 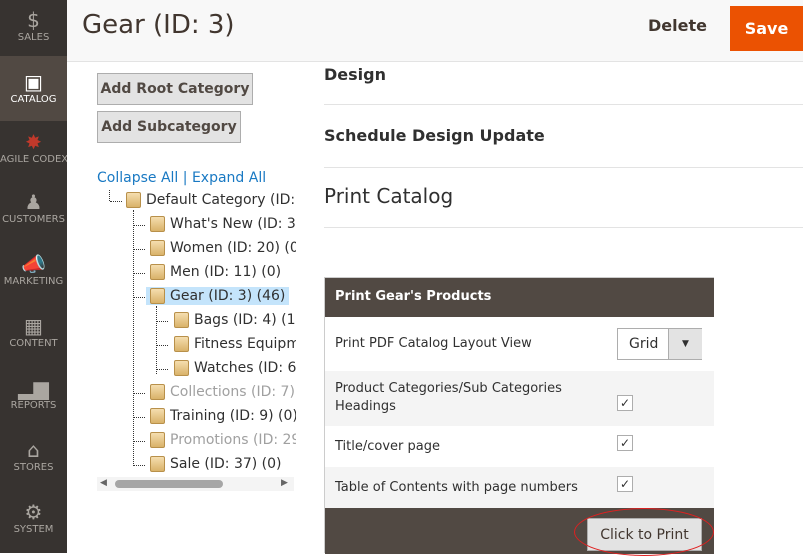 I want to click on tree-node: Default Category (ID: 2, so click(x=211, y=200).